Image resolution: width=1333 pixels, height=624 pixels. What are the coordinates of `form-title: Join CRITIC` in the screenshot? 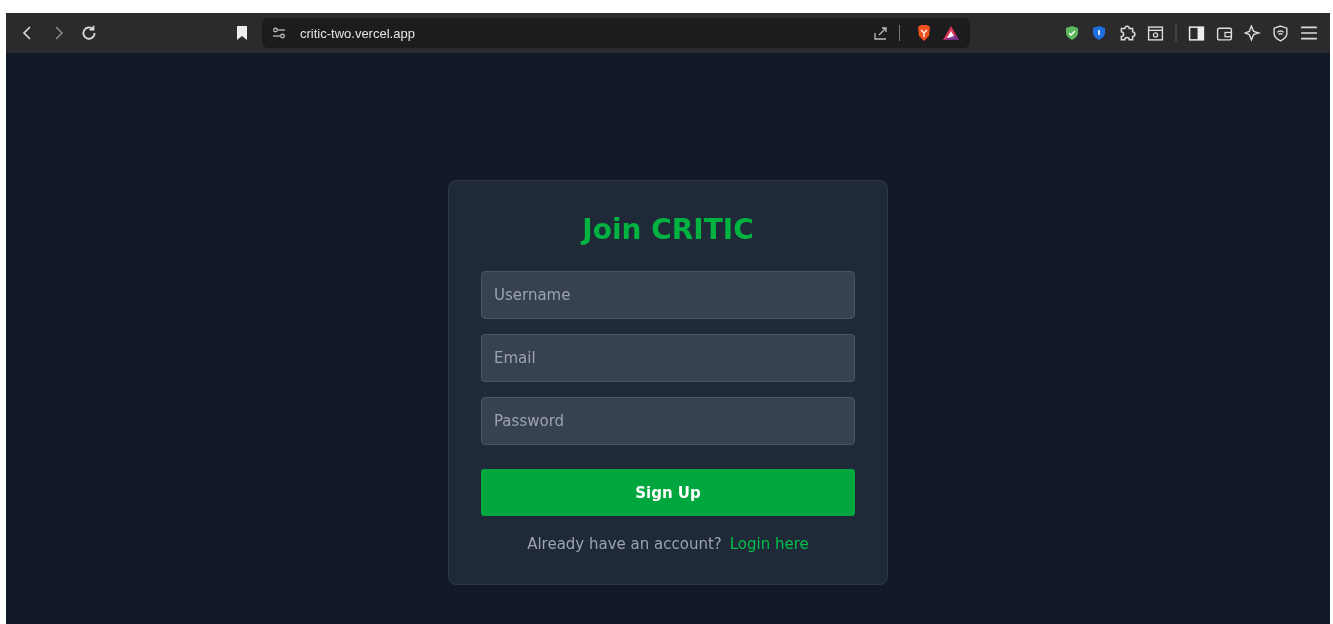 It's located at (667, 230).